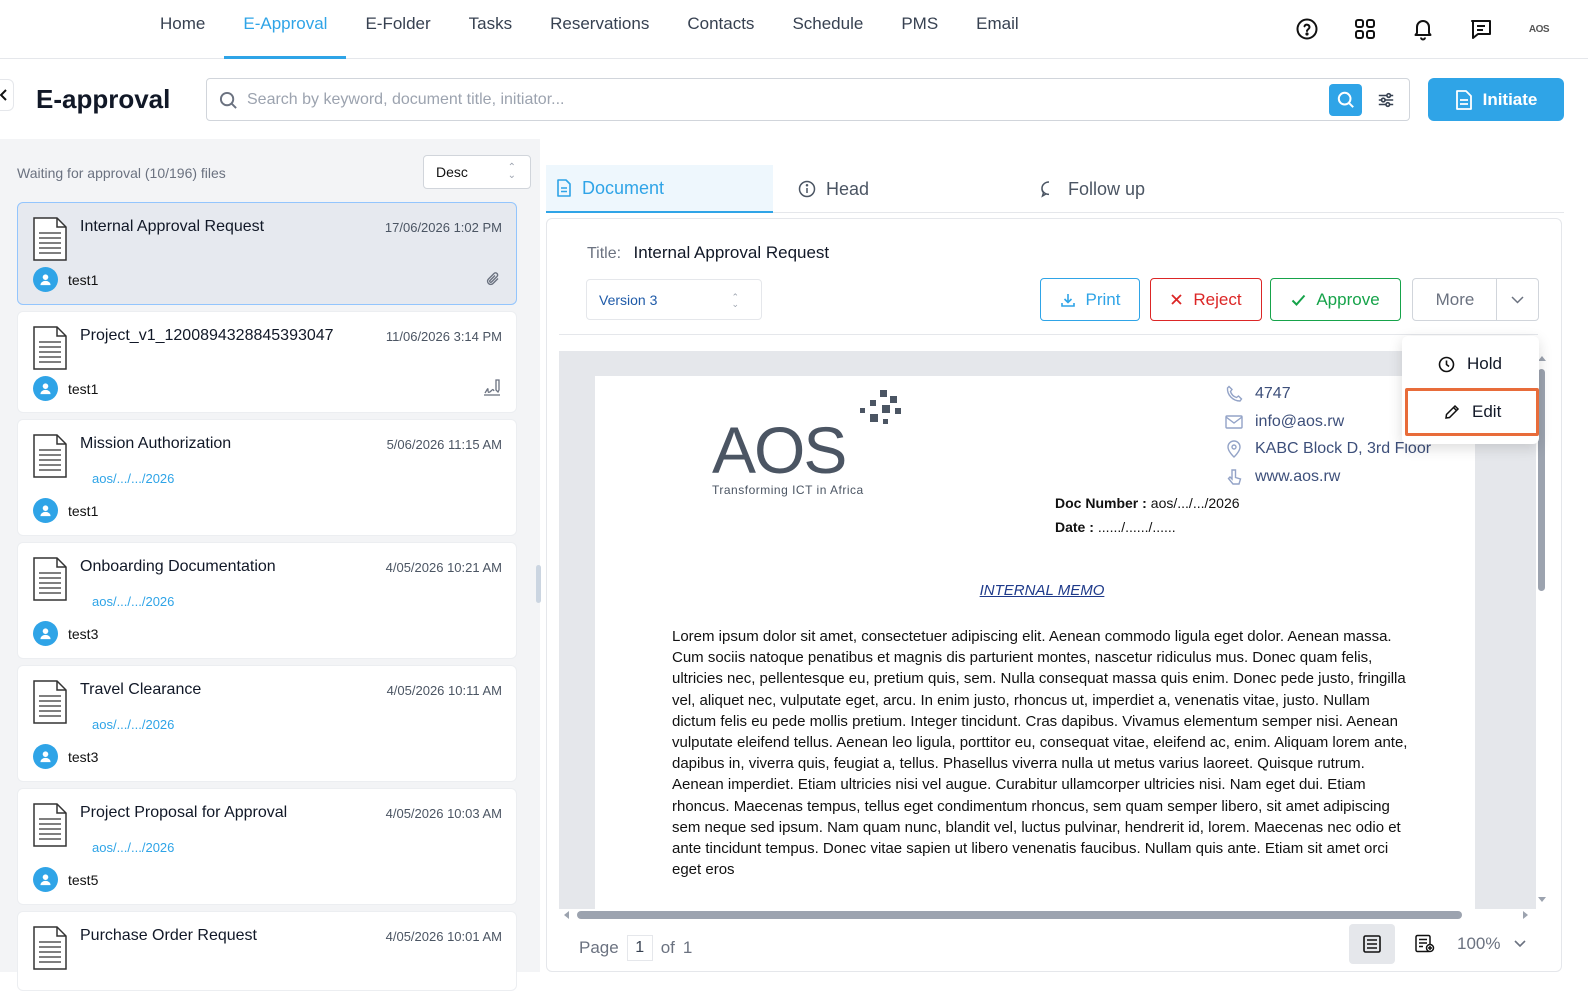 The image size is (1588, 991). I want to click on scroll-right-icon, so click(1525, 915).